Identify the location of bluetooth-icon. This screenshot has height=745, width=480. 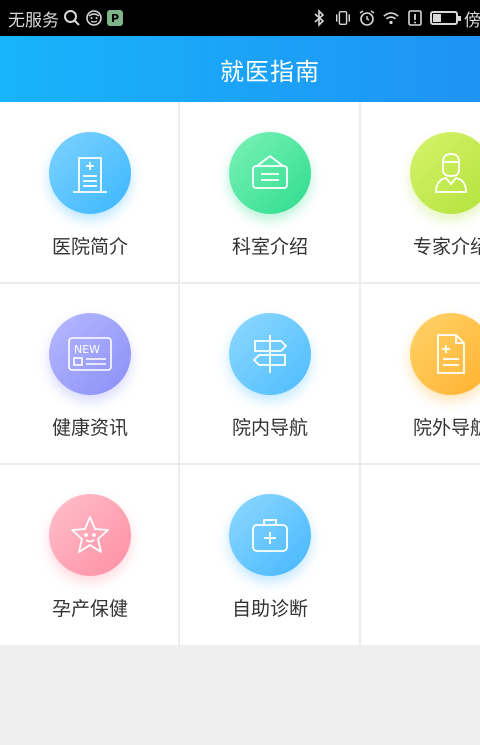
(319, 18).